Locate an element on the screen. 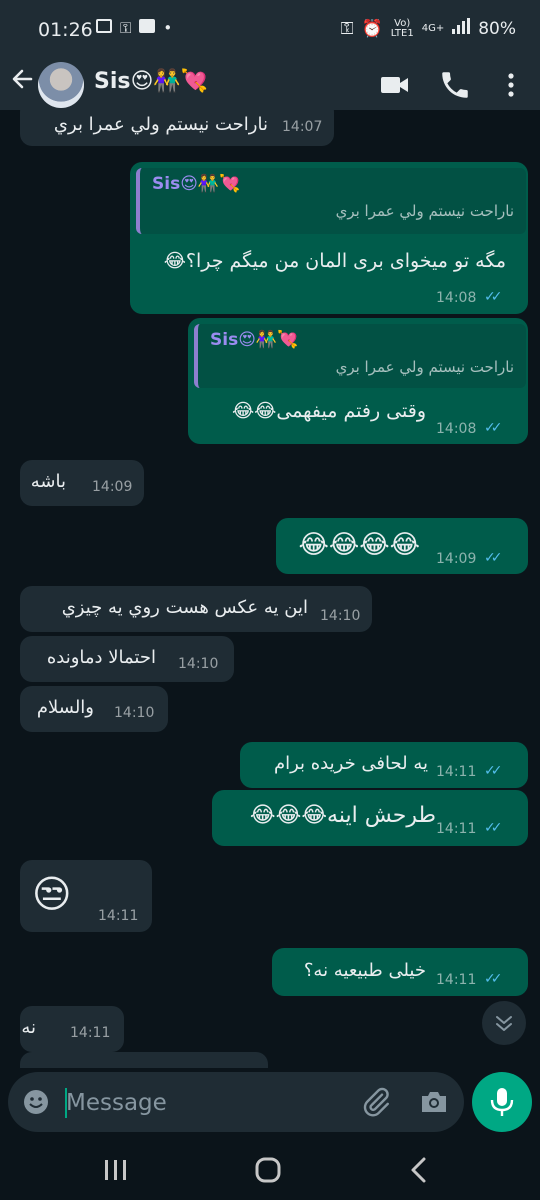 Image resolution: width=540 pixels, height=1200 pixels. message-text: احتمالا دماونده is located at coordinates (101, 657).